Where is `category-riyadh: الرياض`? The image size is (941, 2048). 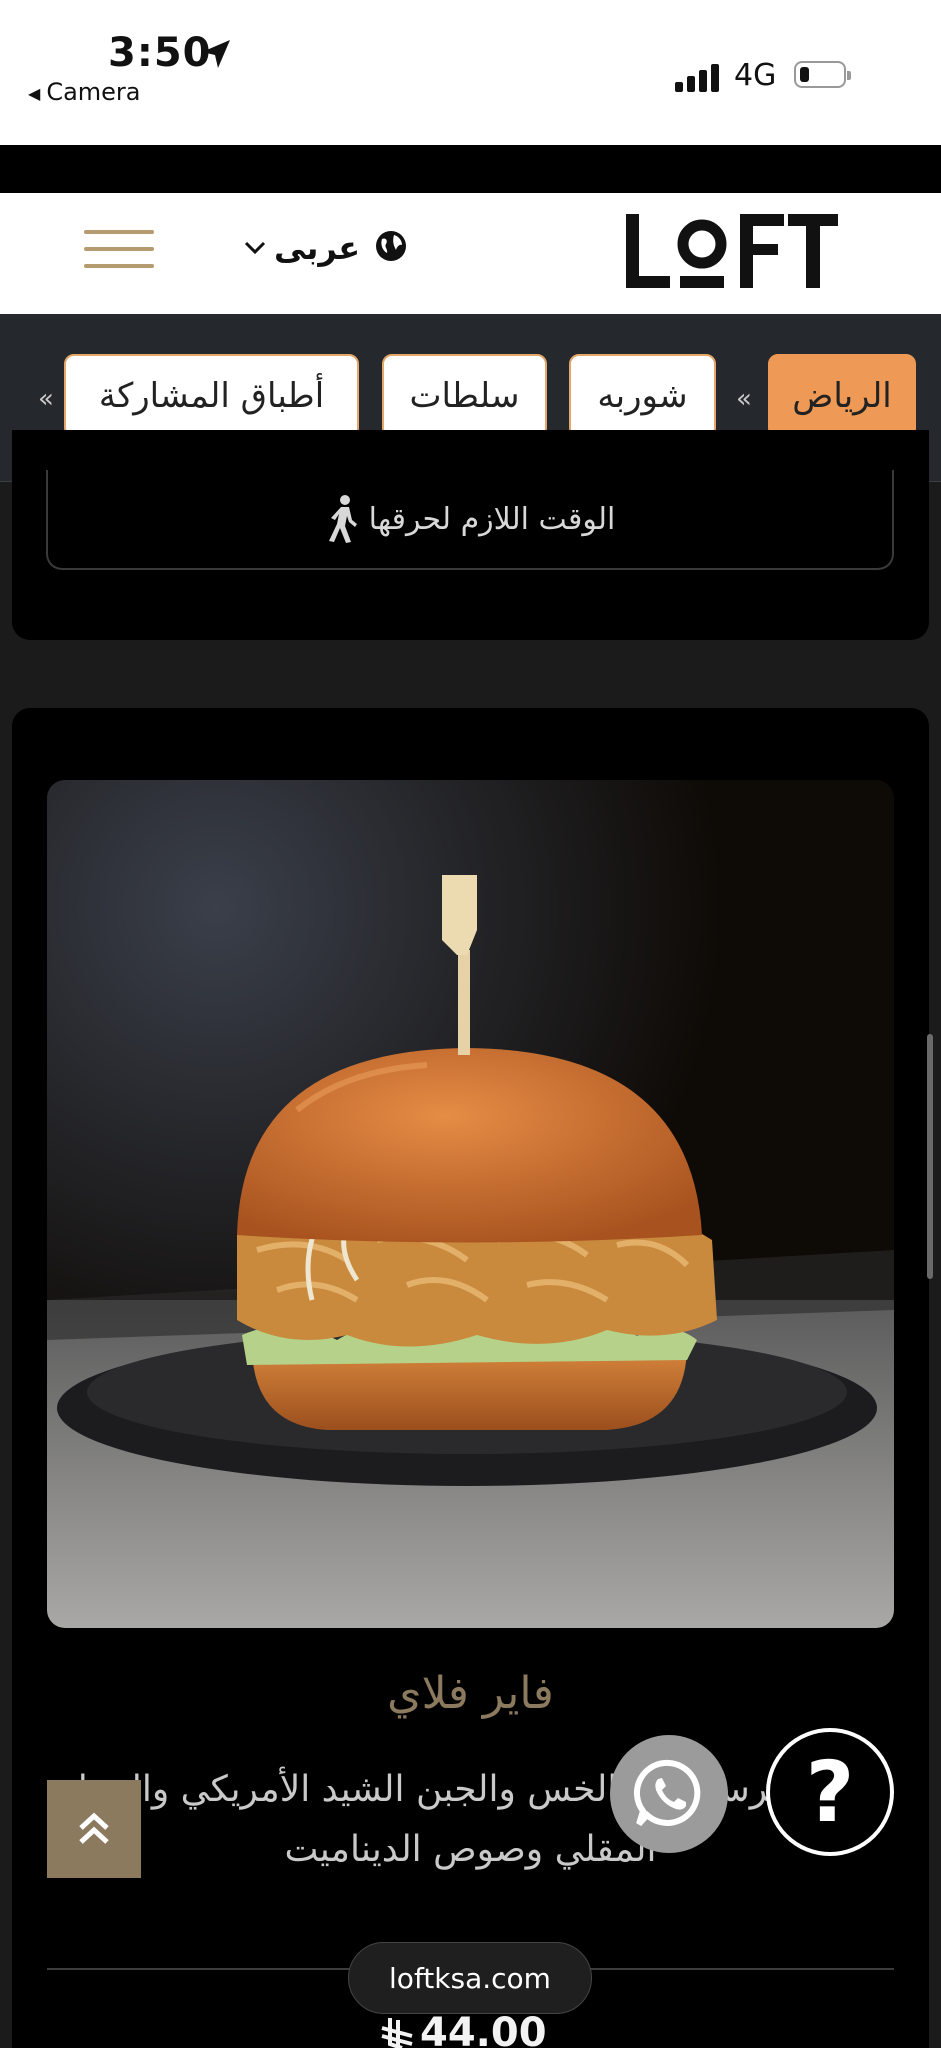 category-riyadh: الرياض is located at coordinates (842, 396).